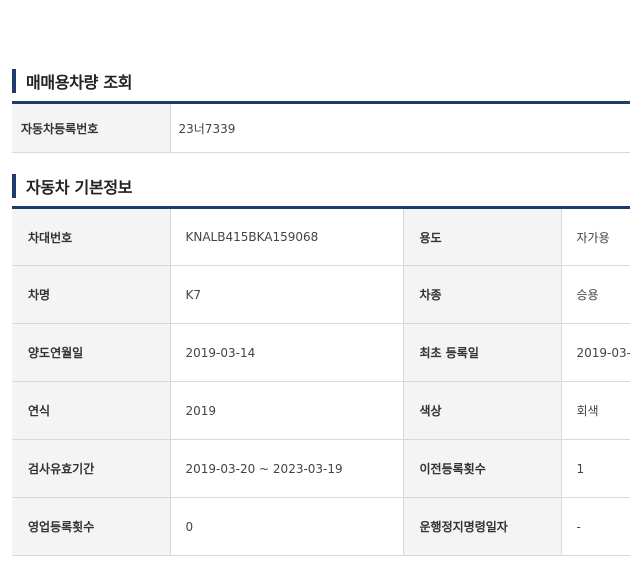 Image resolution: width=630 pixels, height=571 pixels. Describe the element at coordinates (91, 236) in the screenshot. I see `vin-label: 차대번호` at that location.